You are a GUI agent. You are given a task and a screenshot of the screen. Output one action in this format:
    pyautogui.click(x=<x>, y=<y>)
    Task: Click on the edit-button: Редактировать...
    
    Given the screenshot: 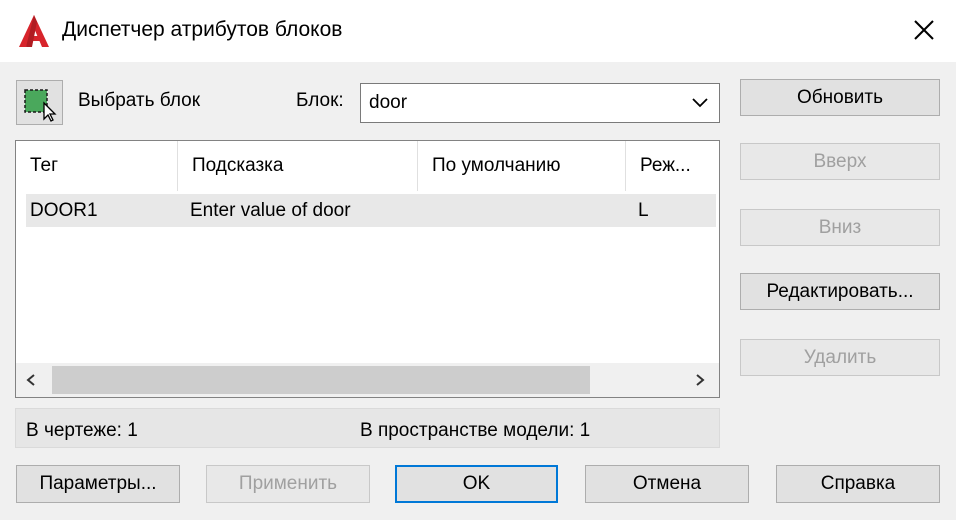 What is the action you would take?
    pyautogui.click(x=840, y=291)
    